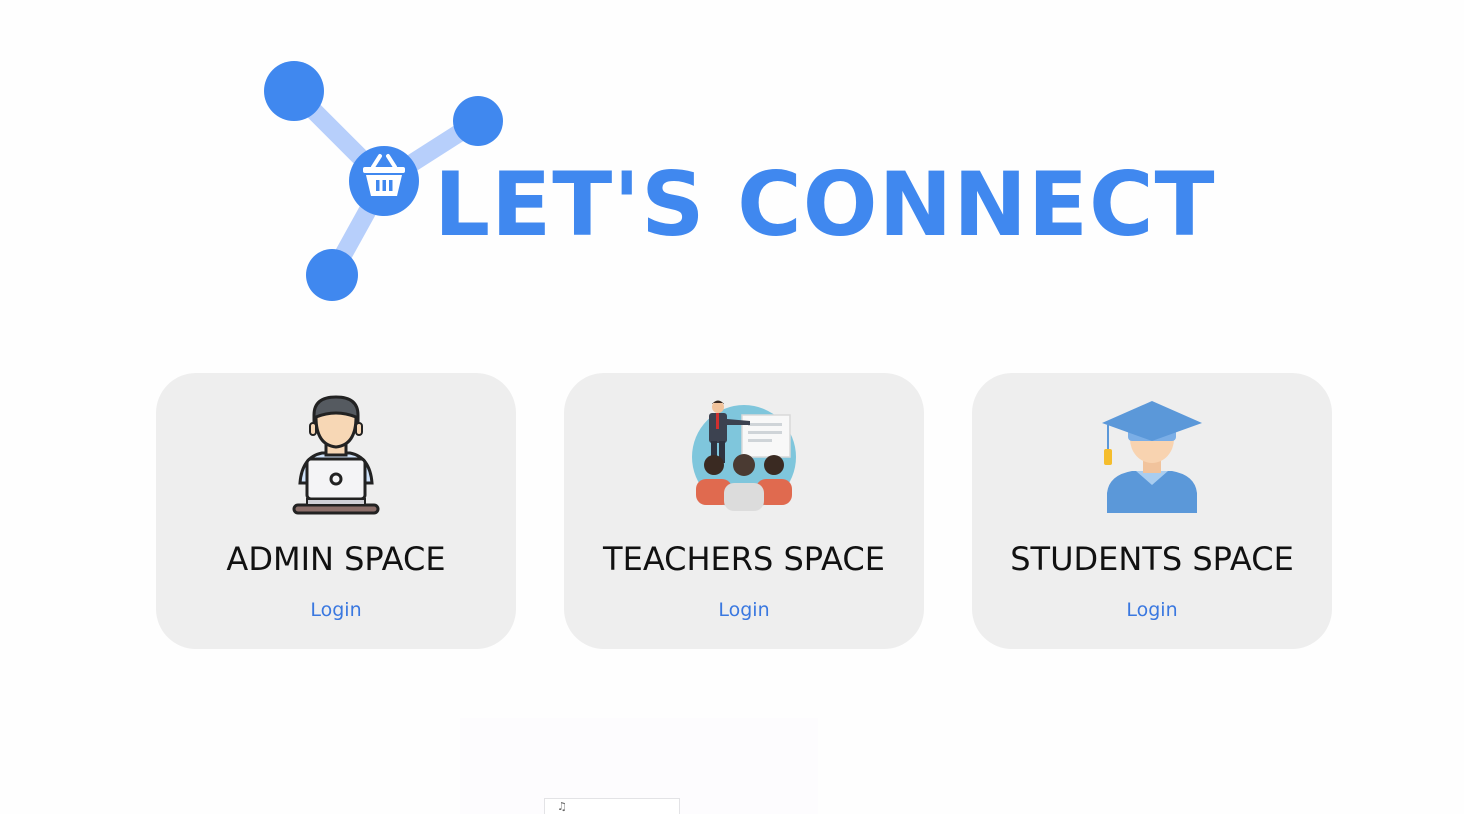 Image resolution: width=1464 pixels, height=814 pixels. What do you see at coordinates (562, 806) in the screenshot?
I see `music-note-icon: ♫` at bounding box center [562, 806].